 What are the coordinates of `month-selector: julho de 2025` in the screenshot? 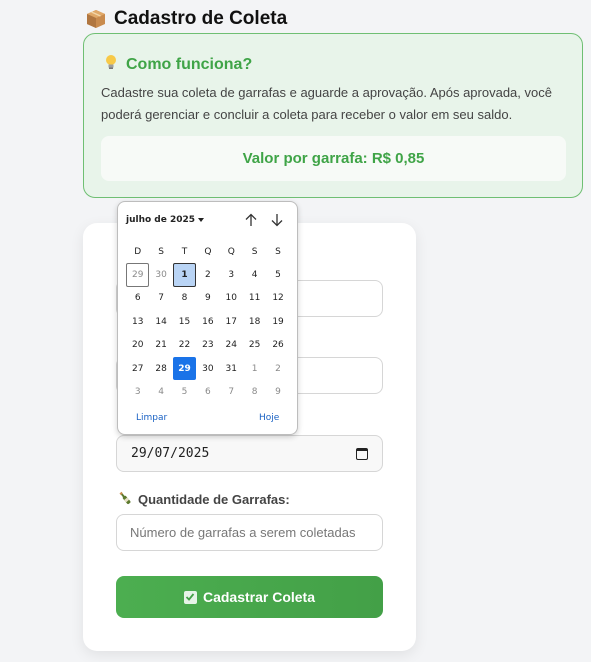 It's located at (165, 220).